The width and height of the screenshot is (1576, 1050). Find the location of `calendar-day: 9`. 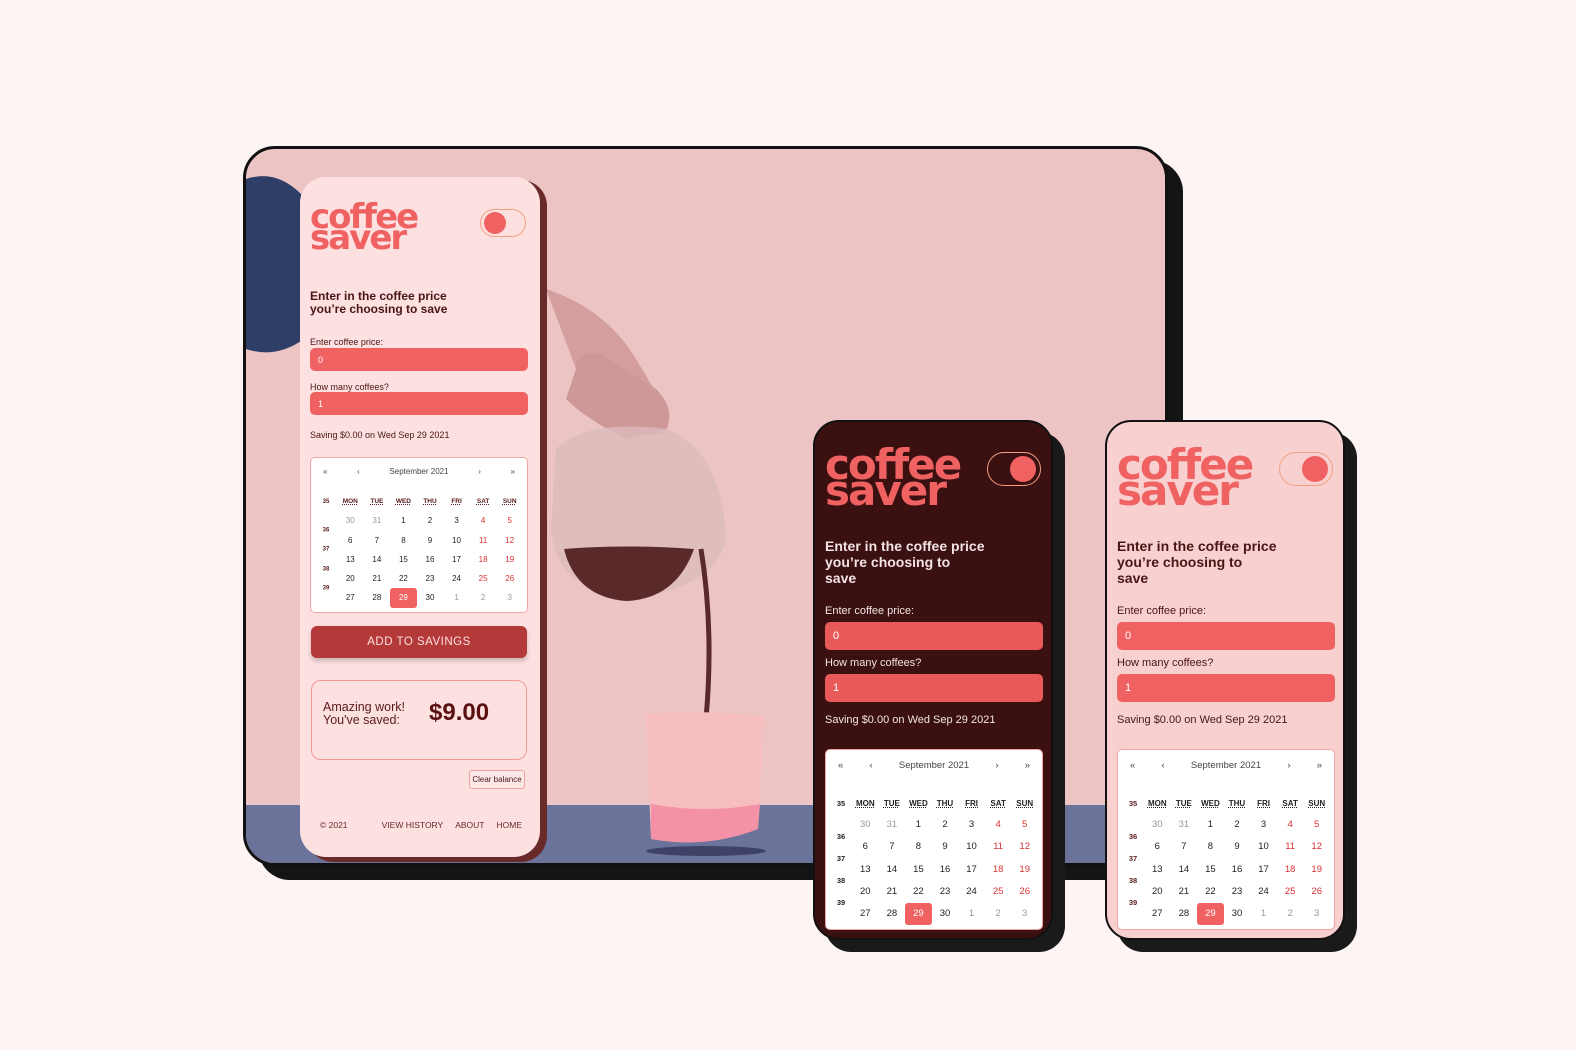

calendar-day: 9 is located at coordinates (945, 847).